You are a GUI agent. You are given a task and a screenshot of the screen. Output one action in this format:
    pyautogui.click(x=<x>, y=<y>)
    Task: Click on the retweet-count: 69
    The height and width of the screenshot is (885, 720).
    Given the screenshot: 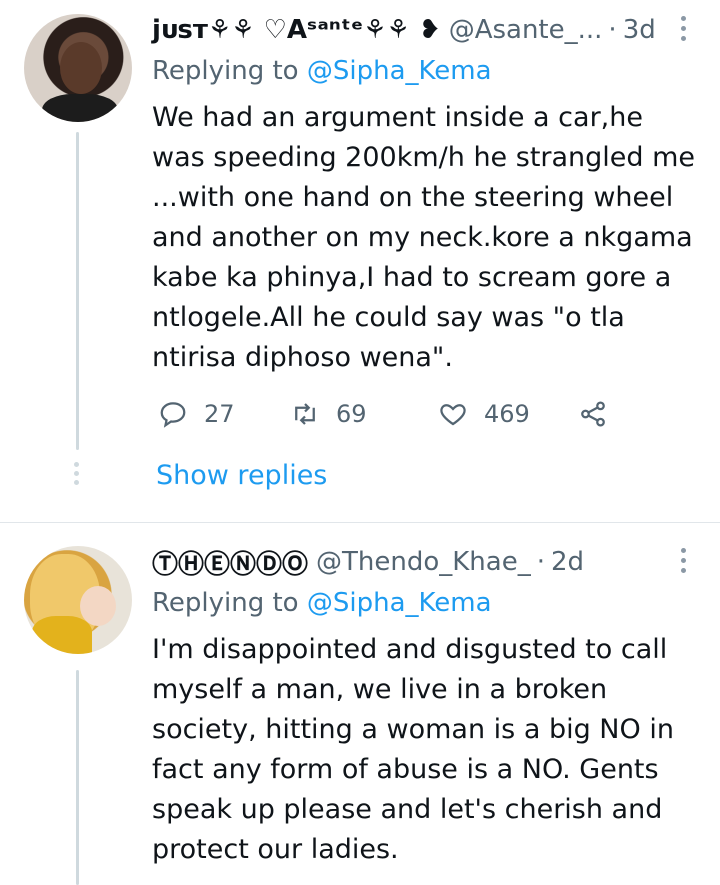 What is the action you would take?
    pyautogui.click(x=351, y=414)
    